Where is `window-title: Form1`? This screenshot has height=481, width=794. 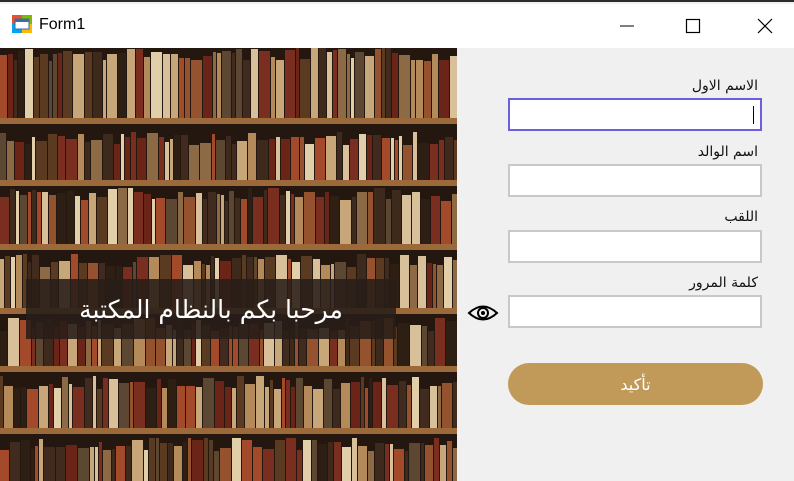
window-title: Form1 is located at coordinates (62, 24).